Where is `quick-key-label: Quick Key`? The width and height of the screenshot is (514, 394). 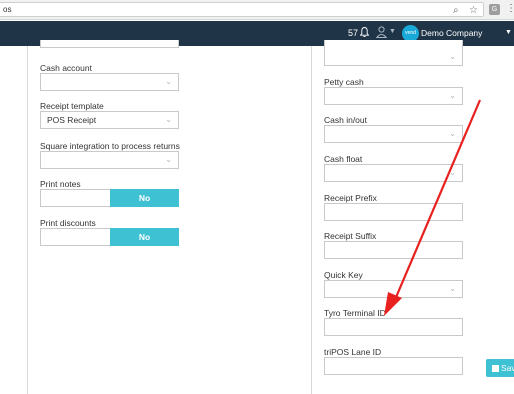
quick-key-label: Quick Key is located at coordinates (343, 275).